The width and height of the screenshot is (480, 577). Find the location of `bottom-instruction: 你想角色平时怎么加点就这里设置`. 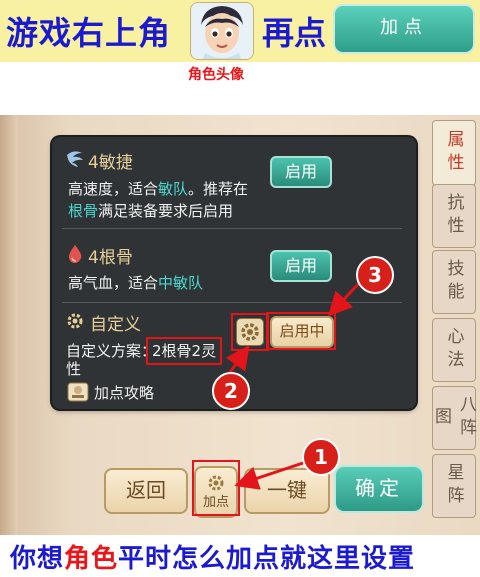

bottom-instruction: 你想角色平时怎么加点就这里设置 is located at coordinates (213, 559).